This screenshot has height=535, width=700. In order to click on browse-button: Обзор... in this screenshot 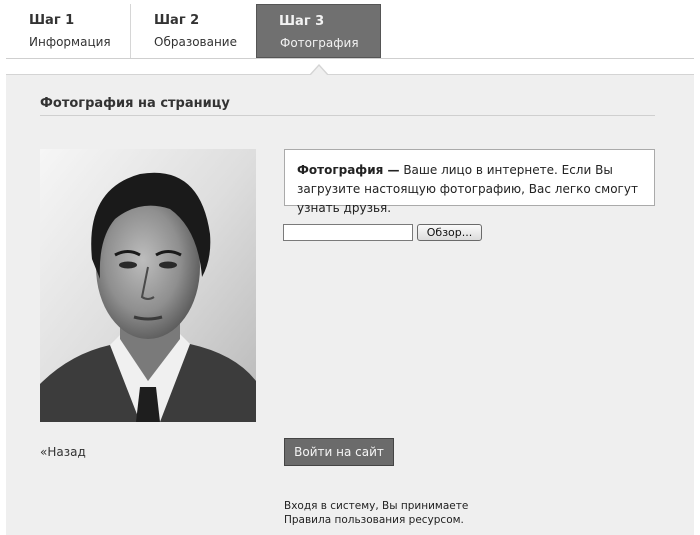, I will do `click(449, 232)`.